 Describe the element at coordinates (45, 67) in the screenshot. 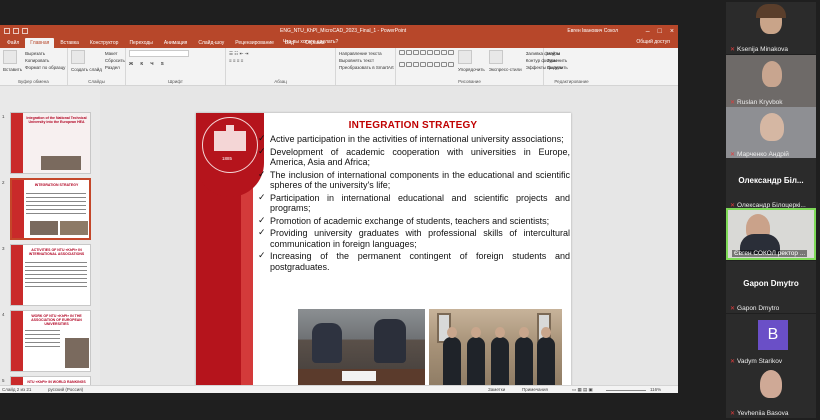

I see `format-painter-button: Формат по образцу` at that location.